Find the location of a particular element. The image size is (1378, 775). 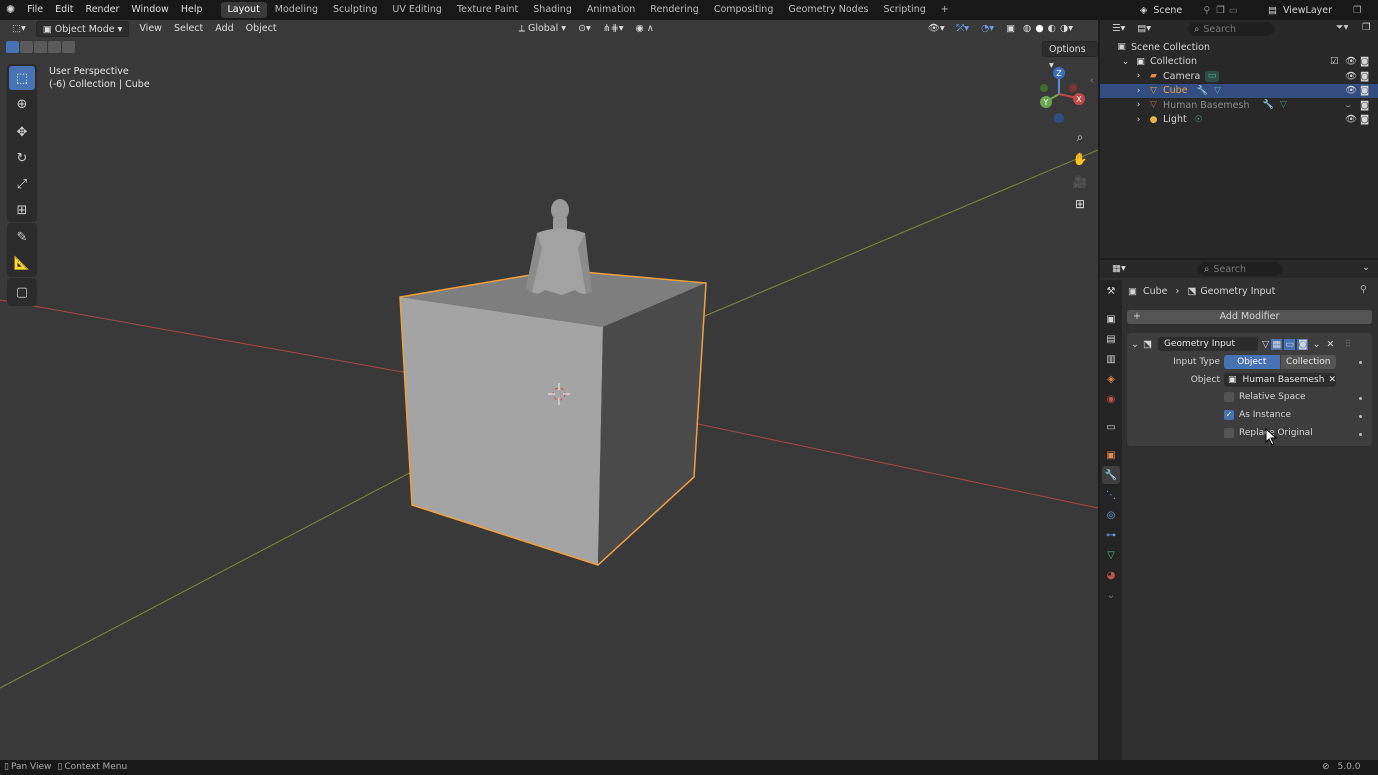

constraints-tab-icon: ⊶ is located at coordinates (1111, 535).